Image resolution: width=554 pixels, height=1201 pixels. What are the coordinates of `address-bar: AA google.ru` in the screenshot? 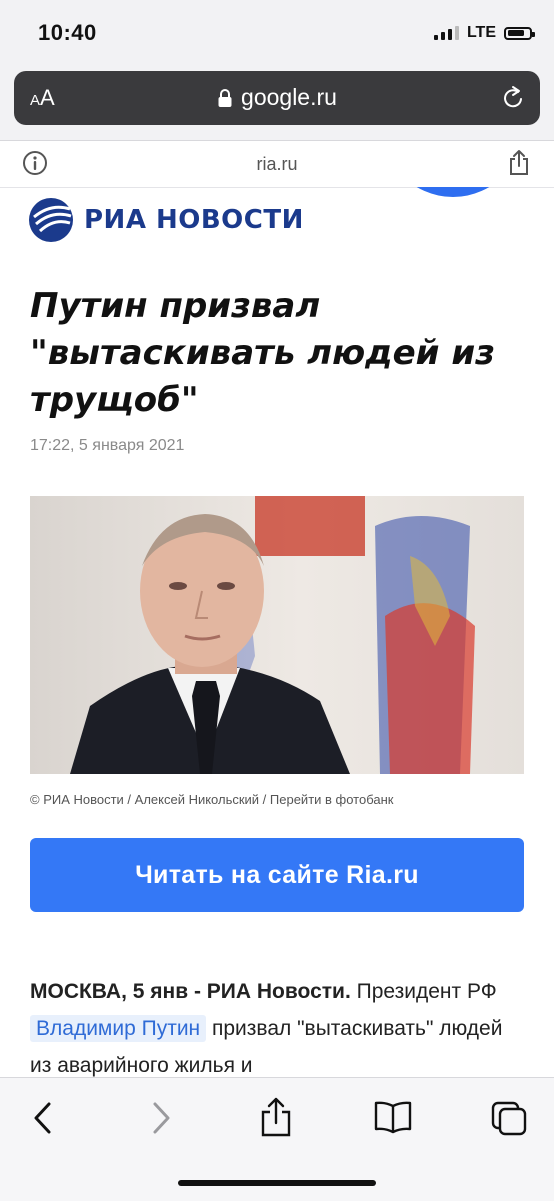 It's located at (277, 98).